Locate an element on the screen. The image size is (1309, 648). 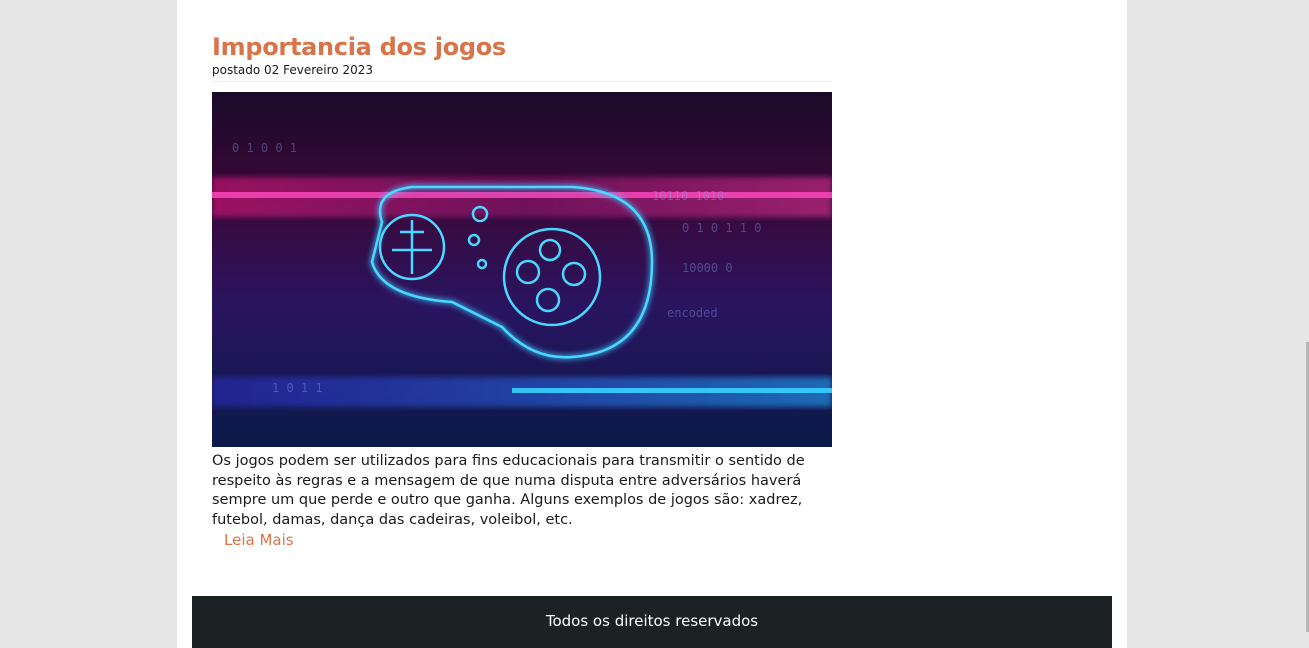
svg-text: 0 1 0 1 1 0 is located at coordinates (721, 228).